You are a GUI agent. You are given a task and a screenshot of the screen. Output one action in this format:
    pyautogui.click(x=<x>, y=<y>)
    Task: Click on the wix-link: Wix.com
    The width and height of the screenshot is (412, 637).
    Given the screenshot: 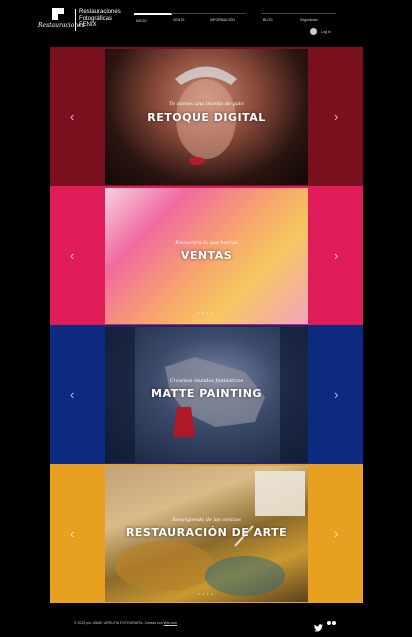 What is the action you would take?
    pyautogui.click(x=170, y=623)
    